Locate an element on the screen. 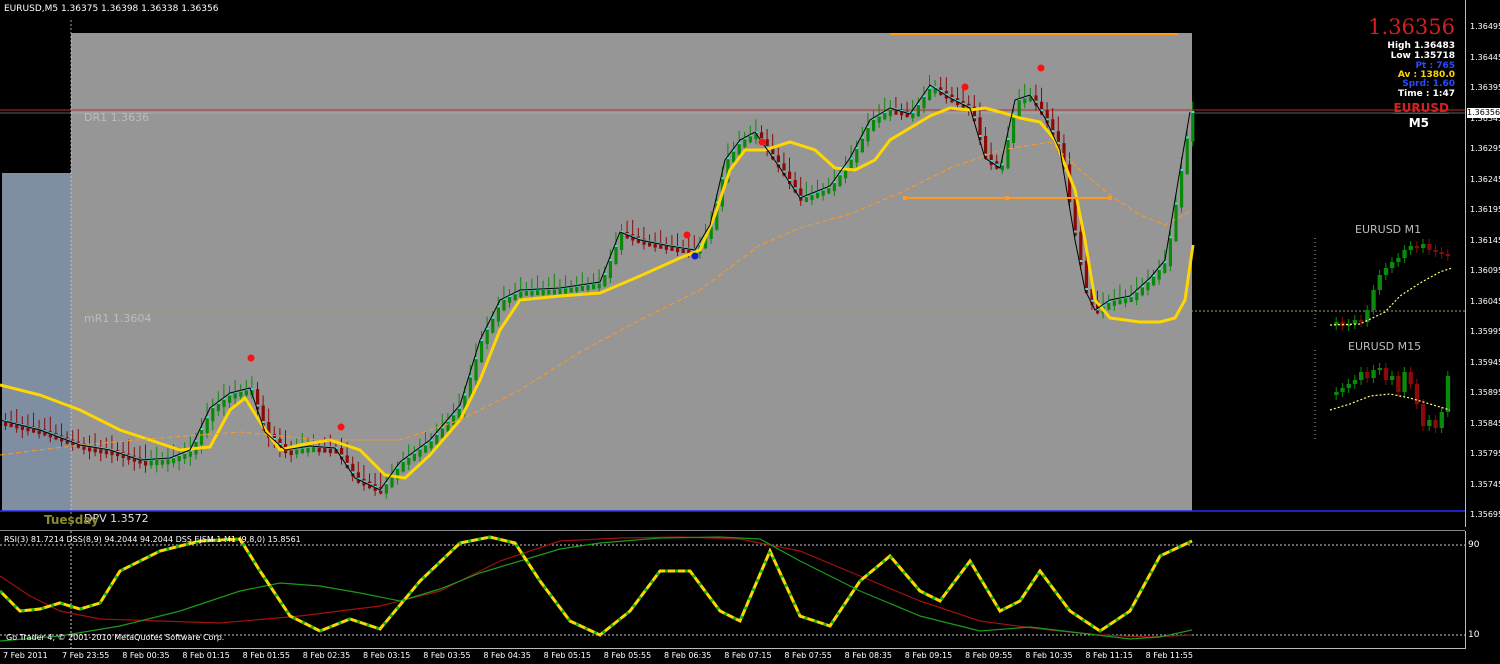 Image resolution: width=1500 pixels, height=664 pixels. candle-tick is located at coordinates (1193, 112).